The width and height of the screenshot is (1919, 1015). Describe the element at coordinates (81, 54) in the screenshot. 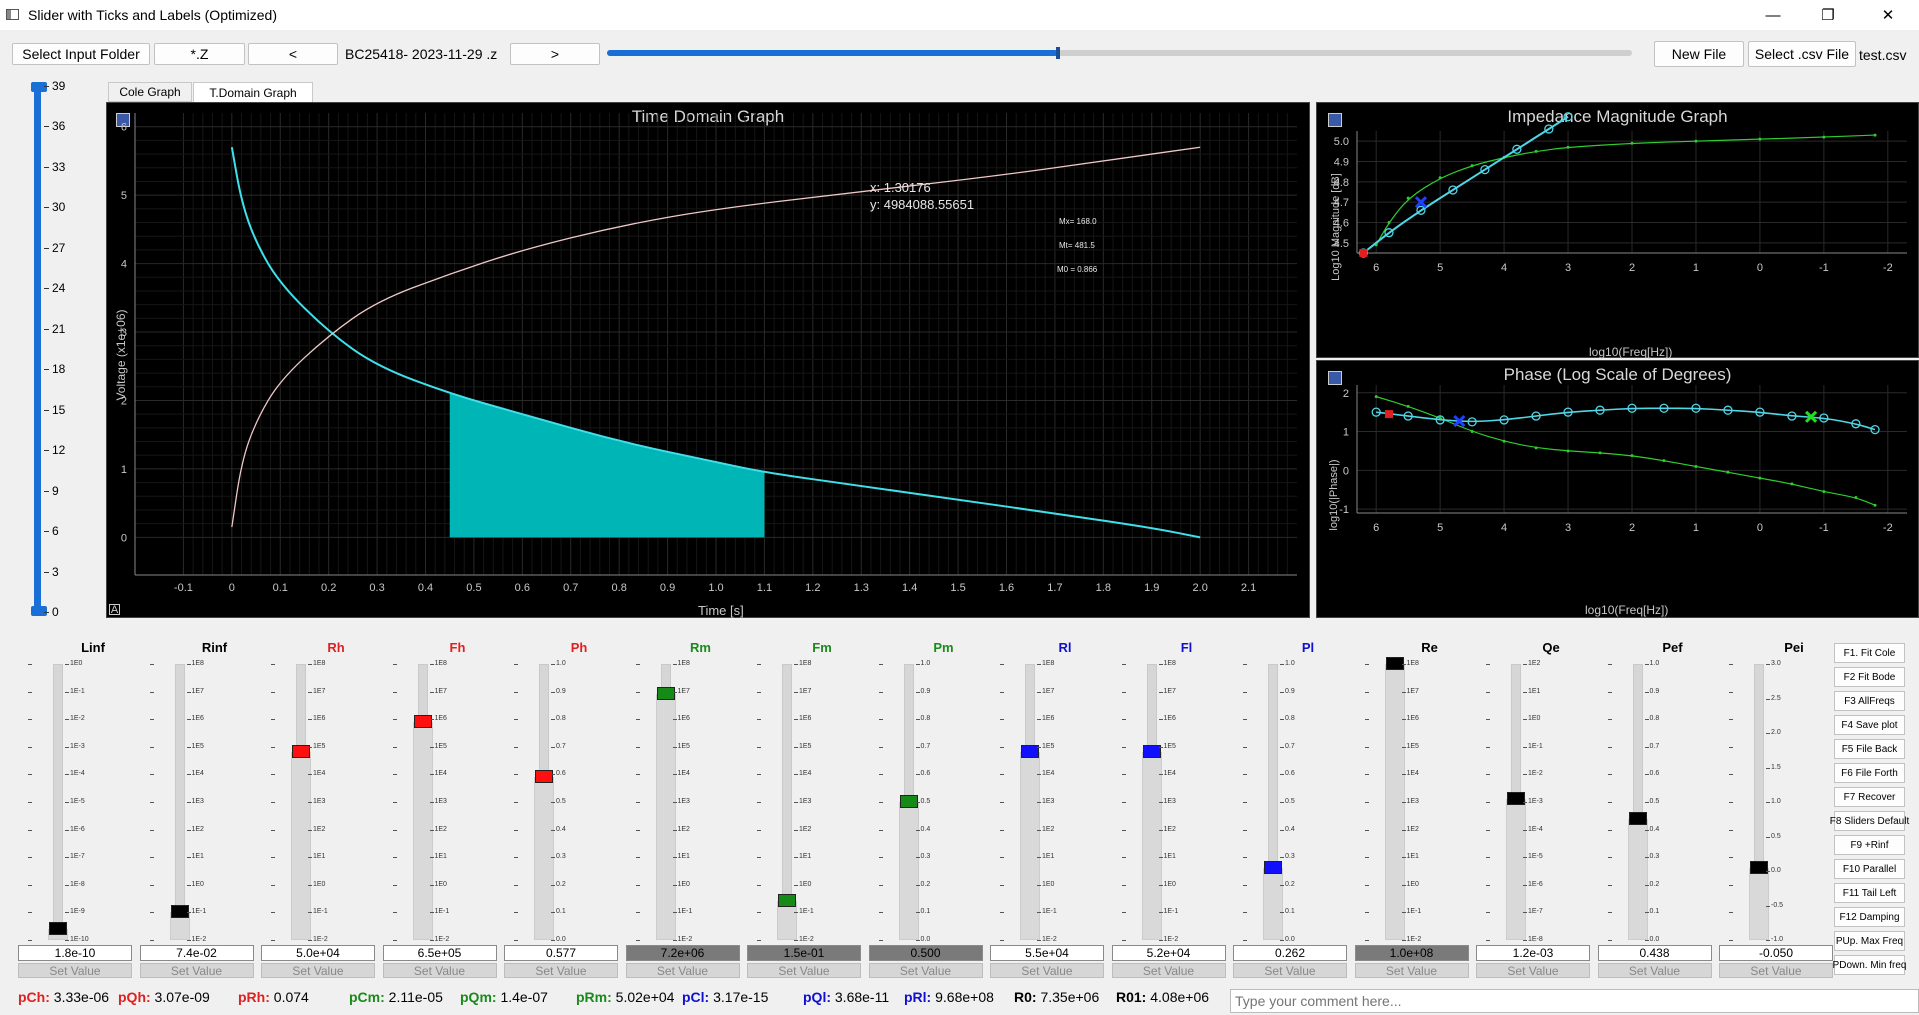

I see `select-input-folder-button: Select Input Folder` at that location.